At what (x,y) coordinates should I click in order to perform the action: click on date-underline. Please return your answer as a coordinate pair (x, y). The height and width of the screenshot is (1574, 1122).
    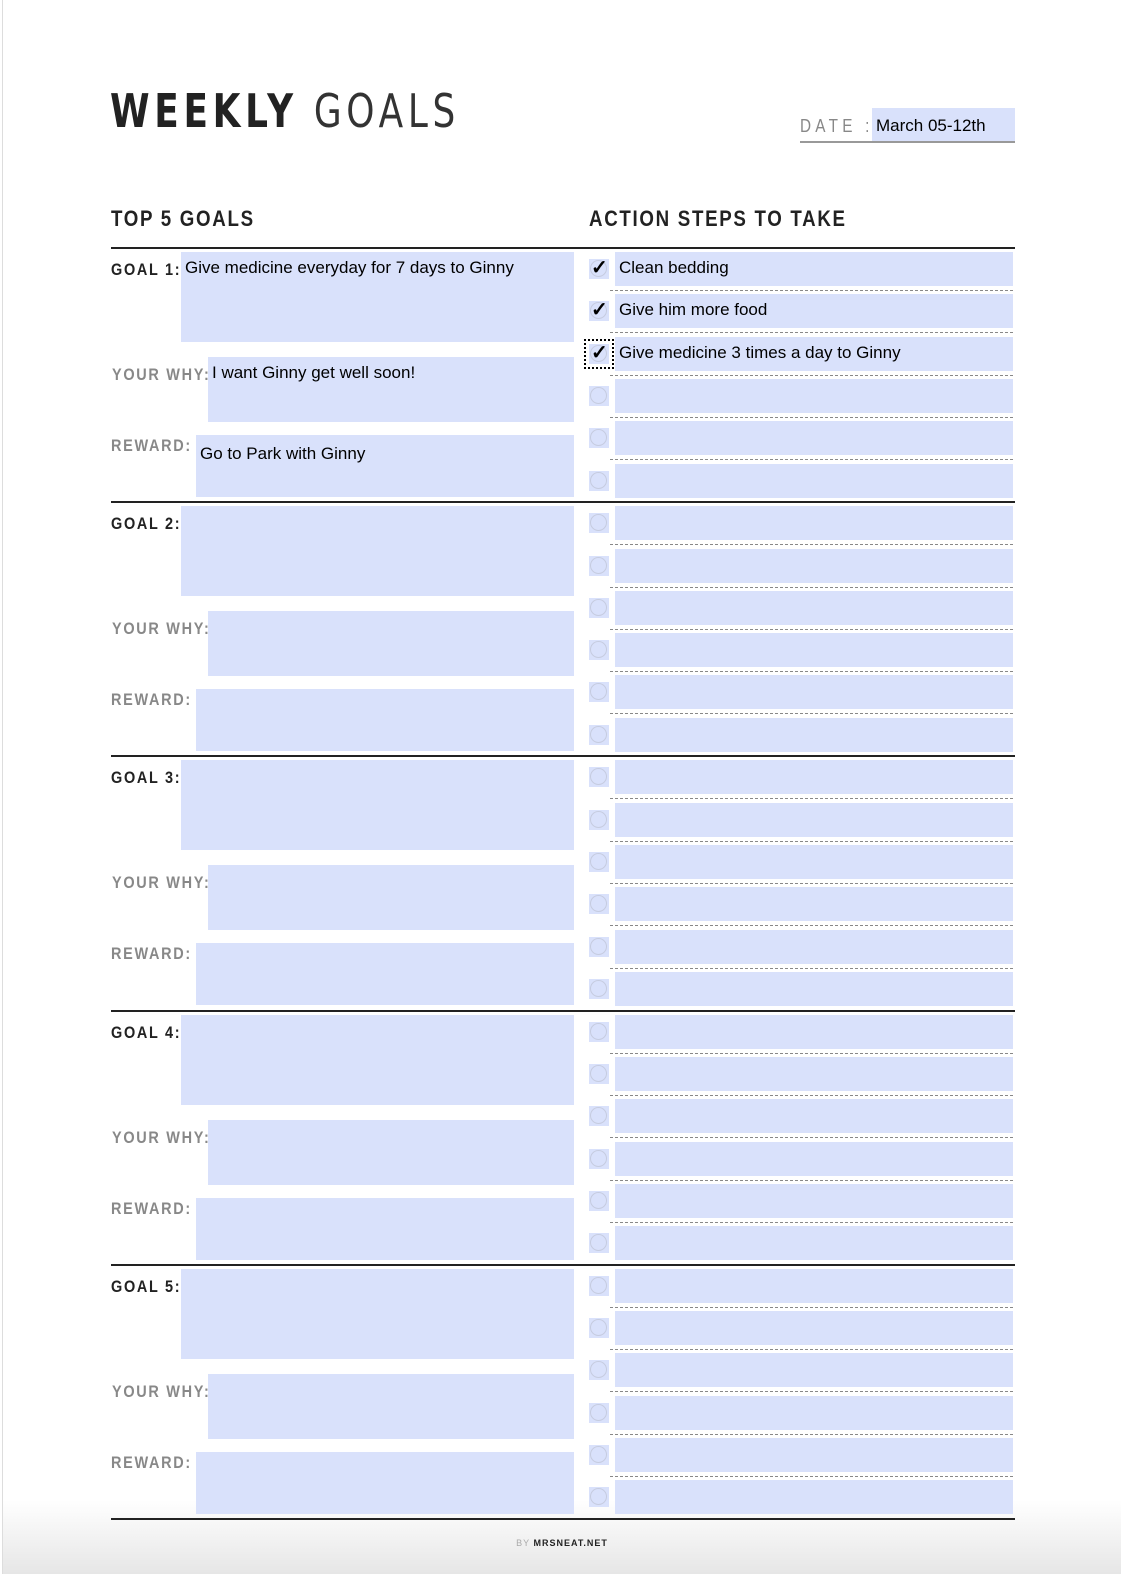
    Looking at the image, I should click on (907, 142).